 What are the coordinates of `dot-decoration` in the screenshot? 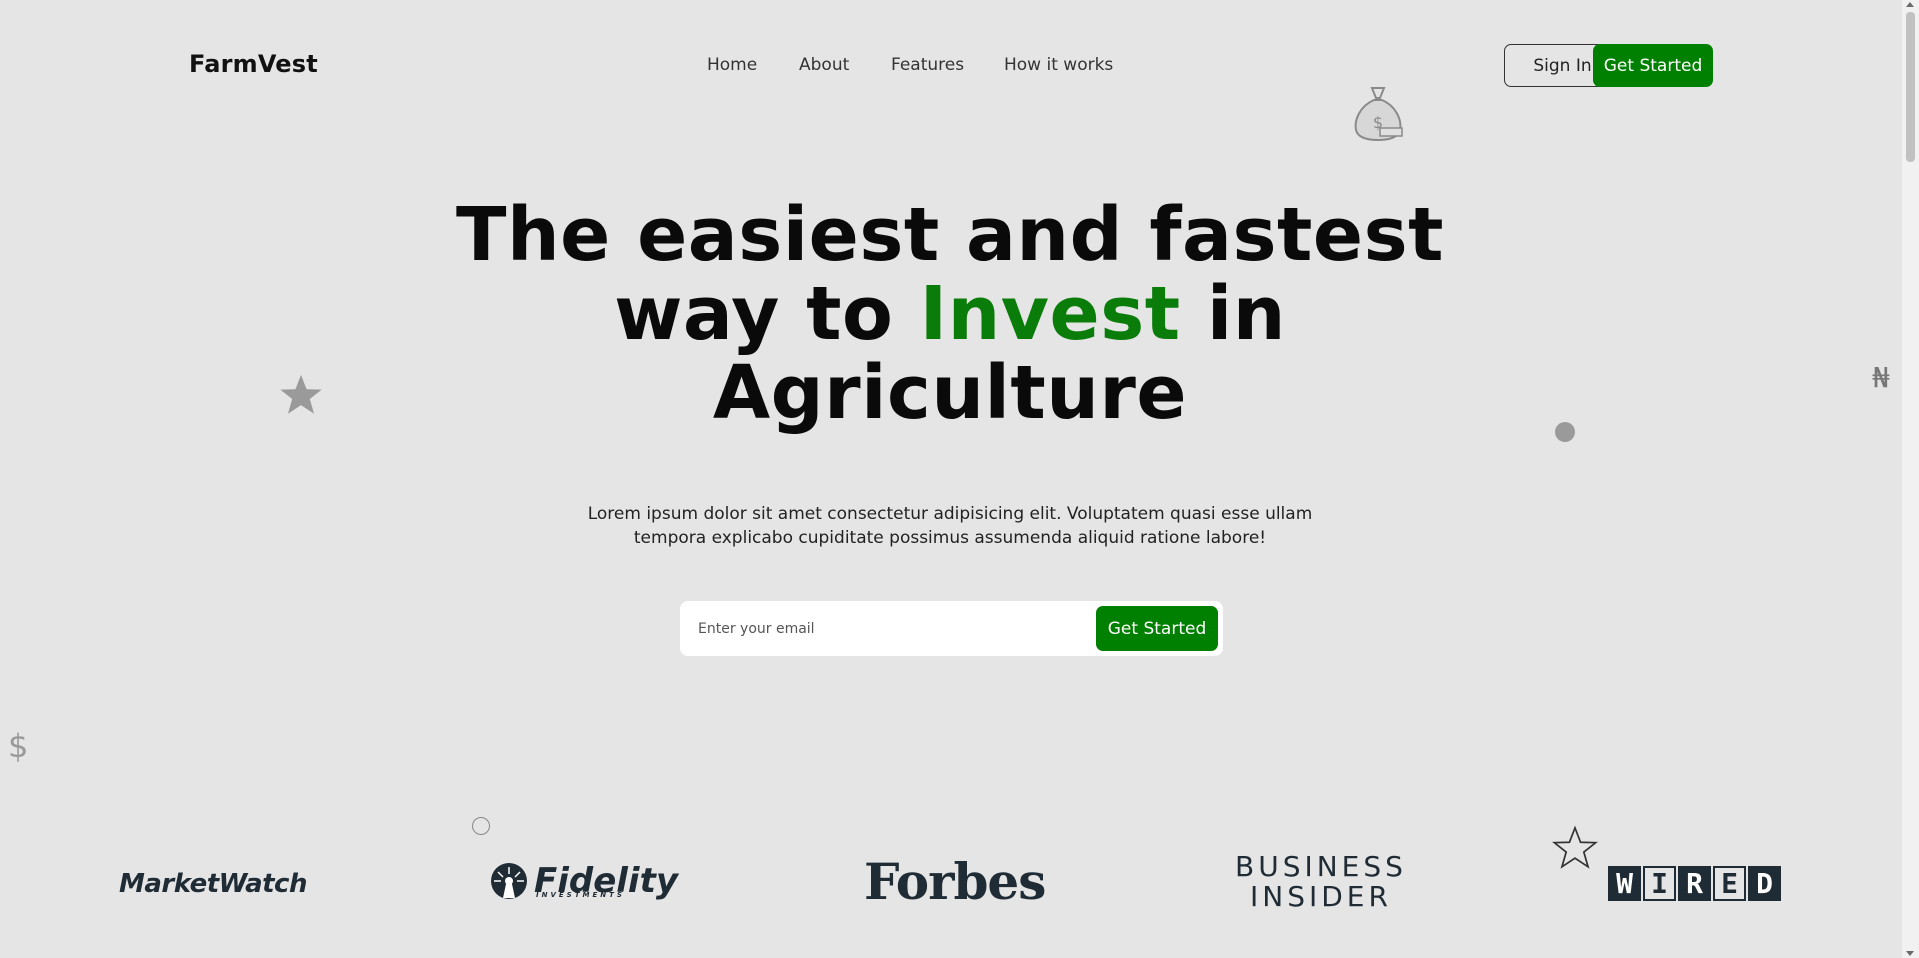 It's located at (1565, 432).